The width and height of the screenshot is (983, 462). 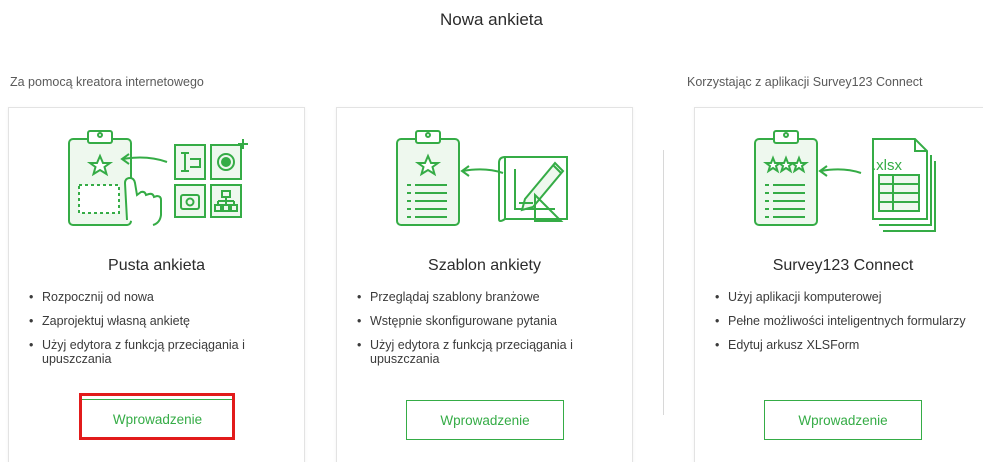 What do you see at coordinates (843, 265) in the screenshot?
I see `card-title: Survey123 Connect` at bounding box center [843, 265].